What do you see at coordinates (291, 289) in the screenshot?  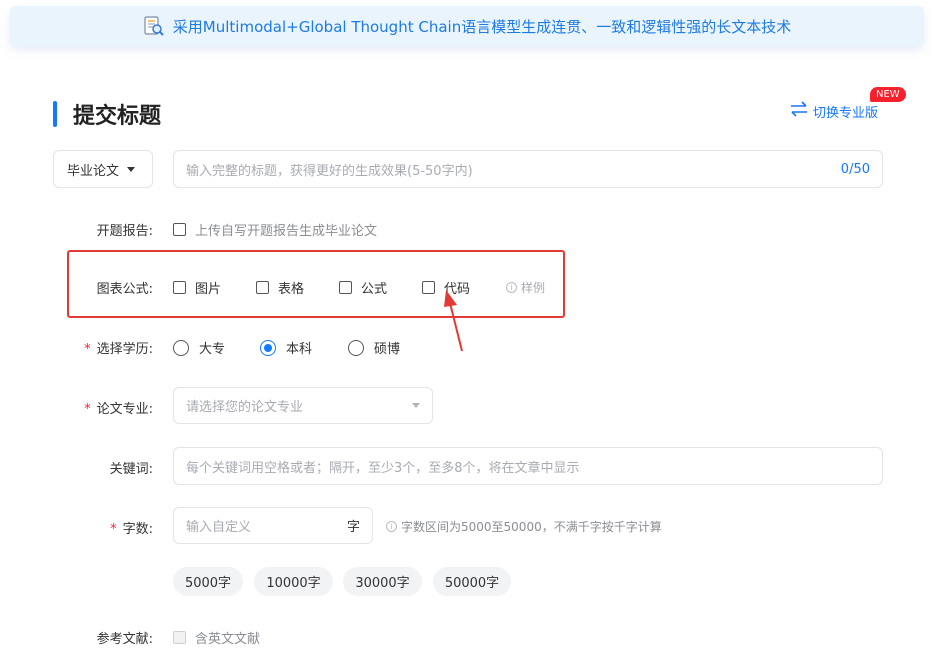 I see `option-table-label: 表格` at bounding box center [291, 289].